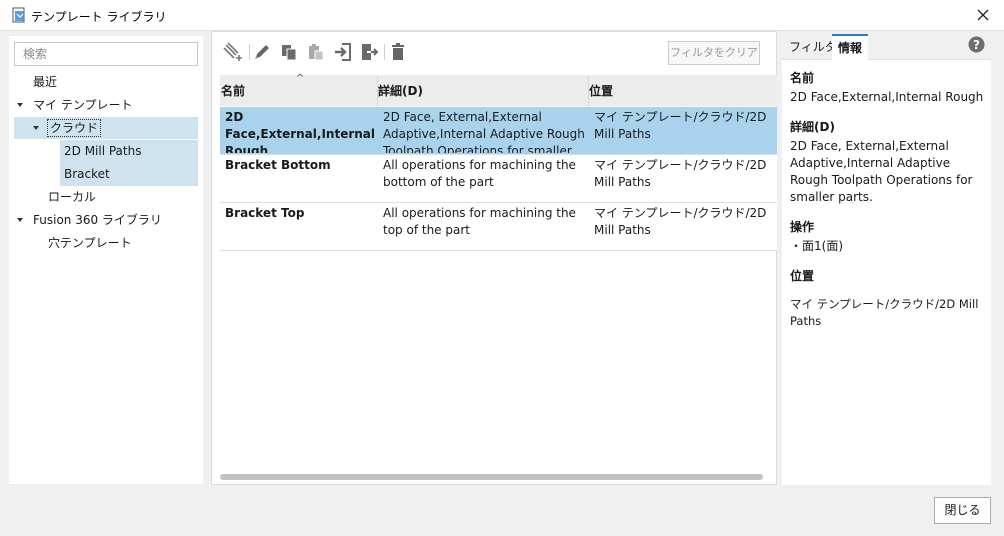 This screenshot has height=536, width=1004. I want to click on clear-filter-button: フィルタをクリア, so click(714, 53).